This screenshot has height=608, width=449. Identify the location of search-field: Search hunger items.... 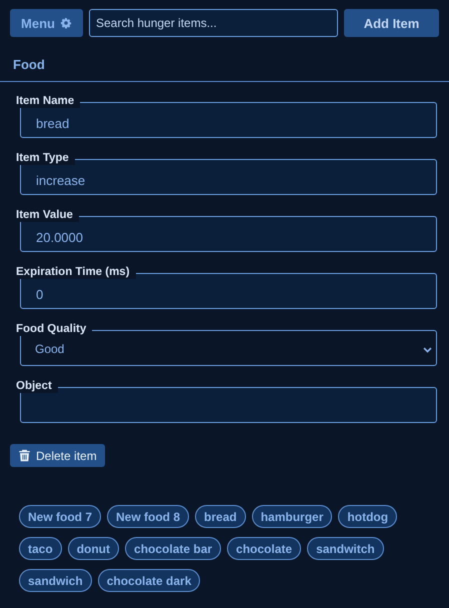
(213, 23).